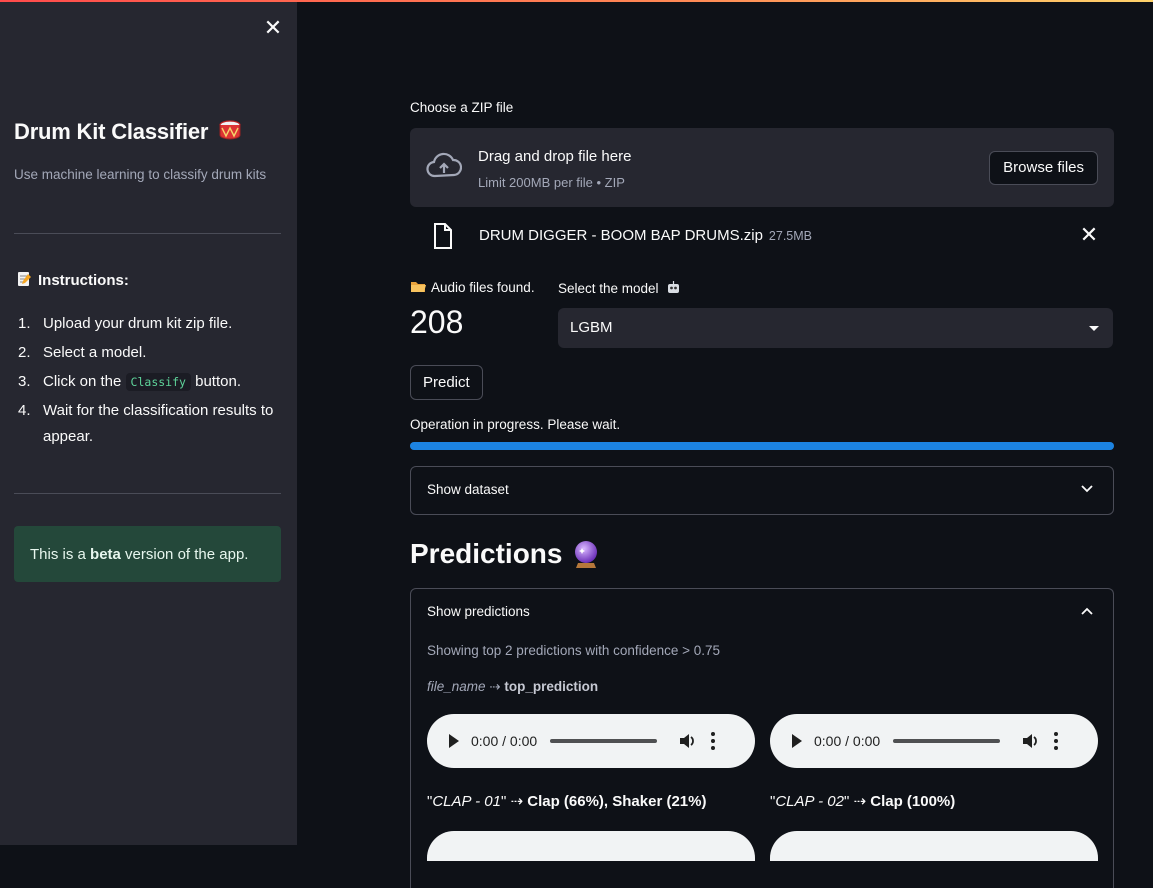 Image resolution: width=1153 pixels, height=888 pixels. I want to click on metric-label: Audio files found., so click(472, 287).